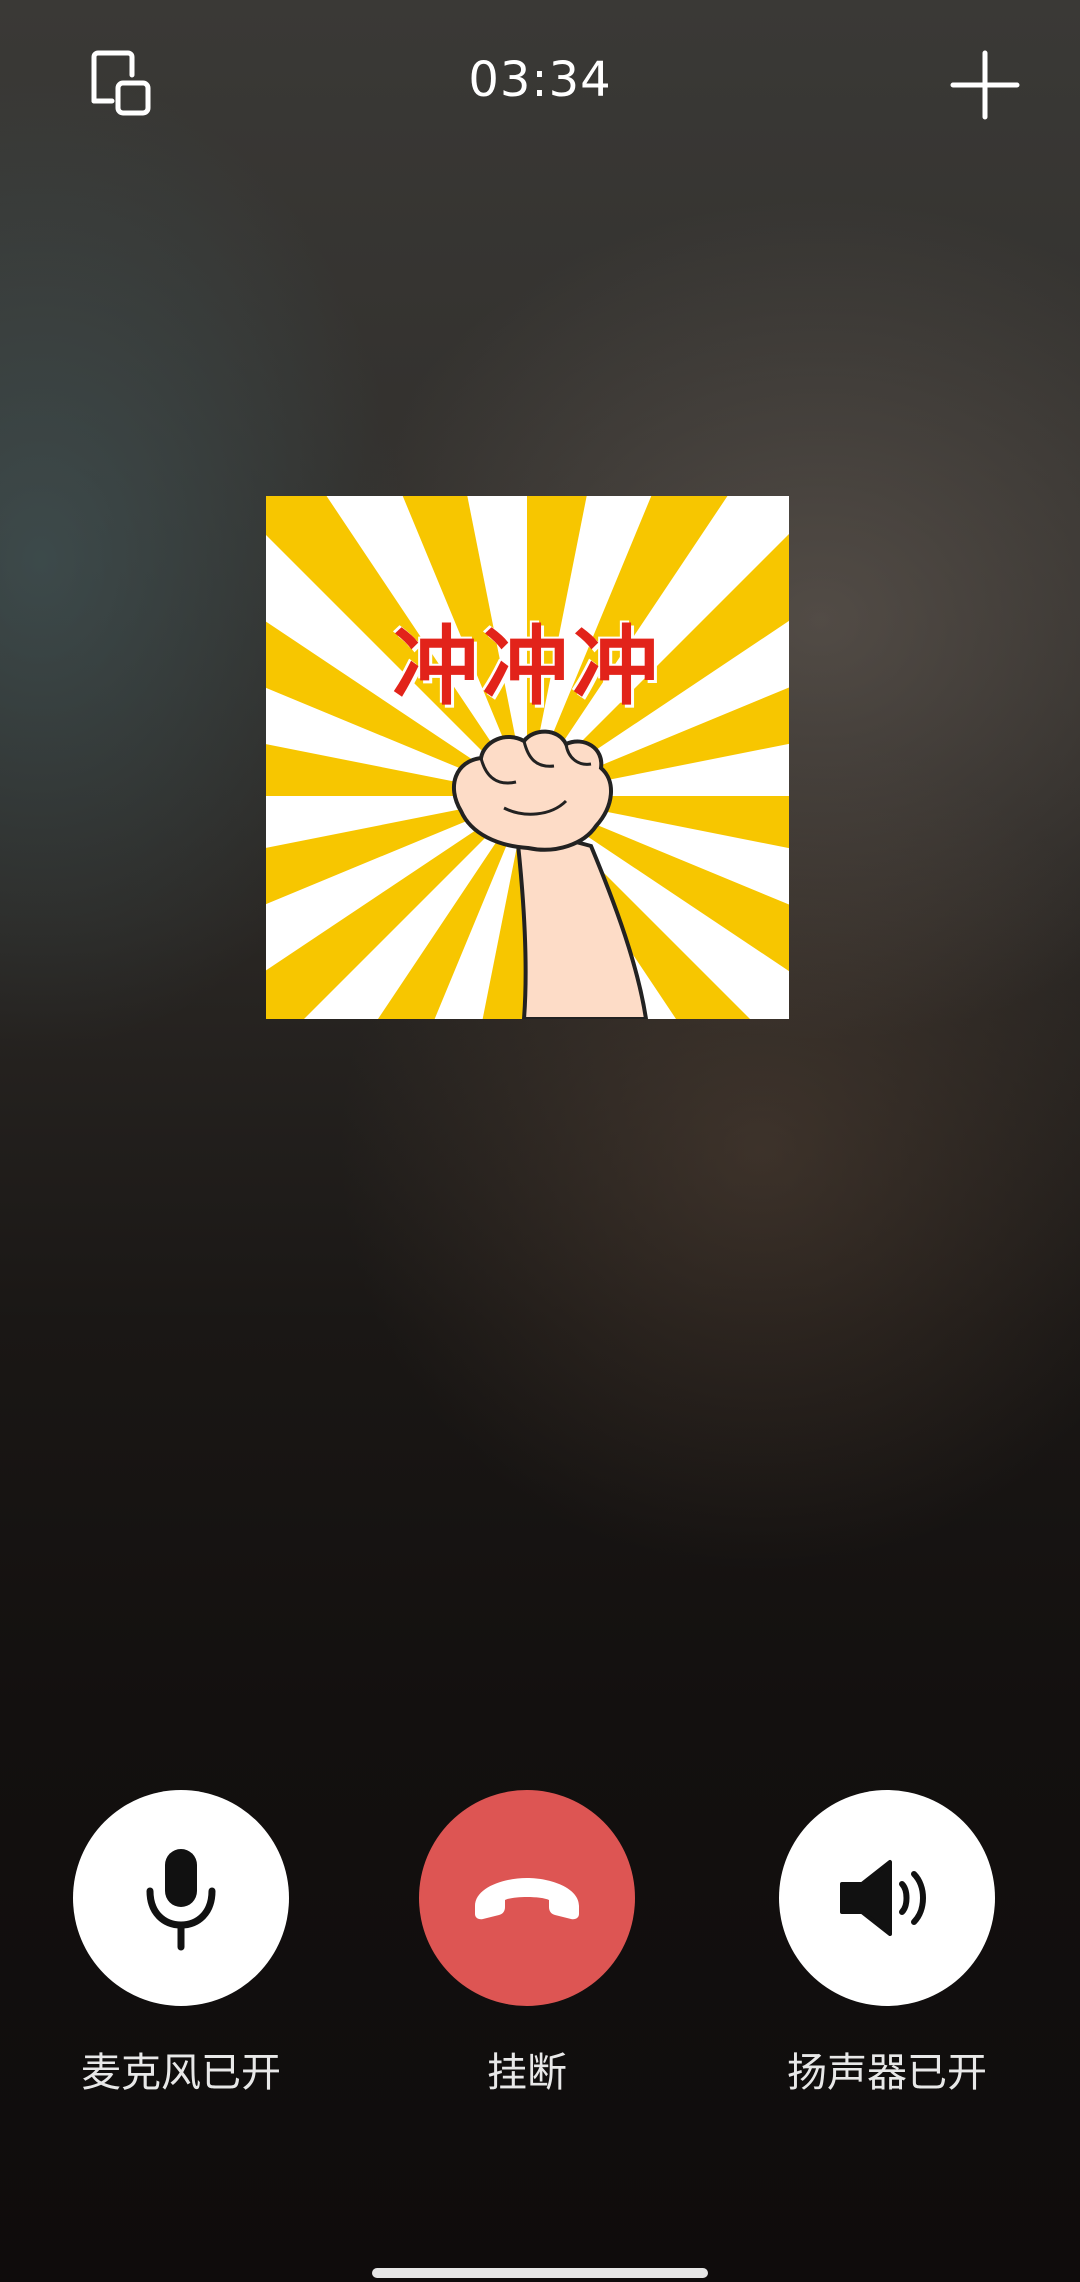  I want to click on phone-hangup-icon, so click(527, 1899).